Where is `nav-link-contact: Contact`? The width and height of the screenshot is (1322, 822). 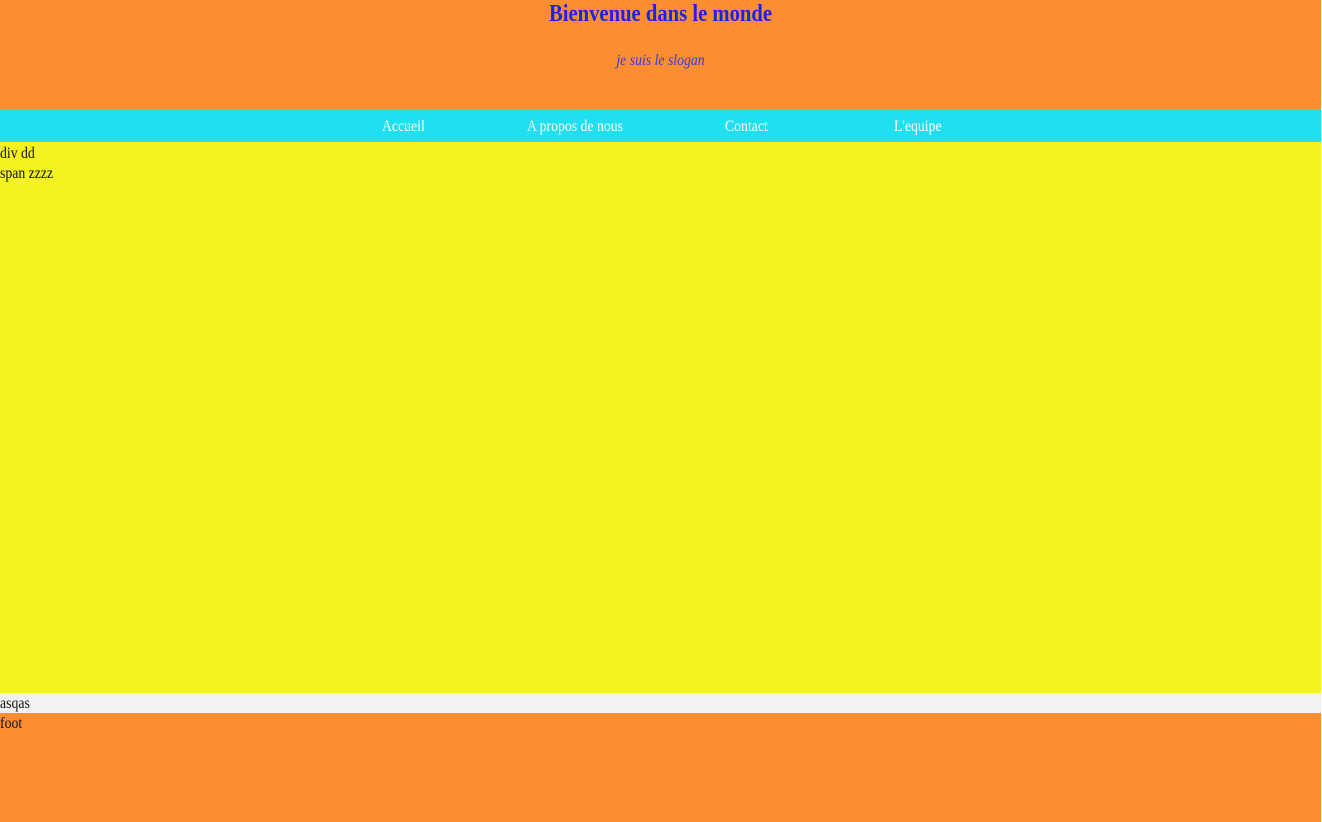 nav-link-contact: Contact is located at coordinates (746, 127).